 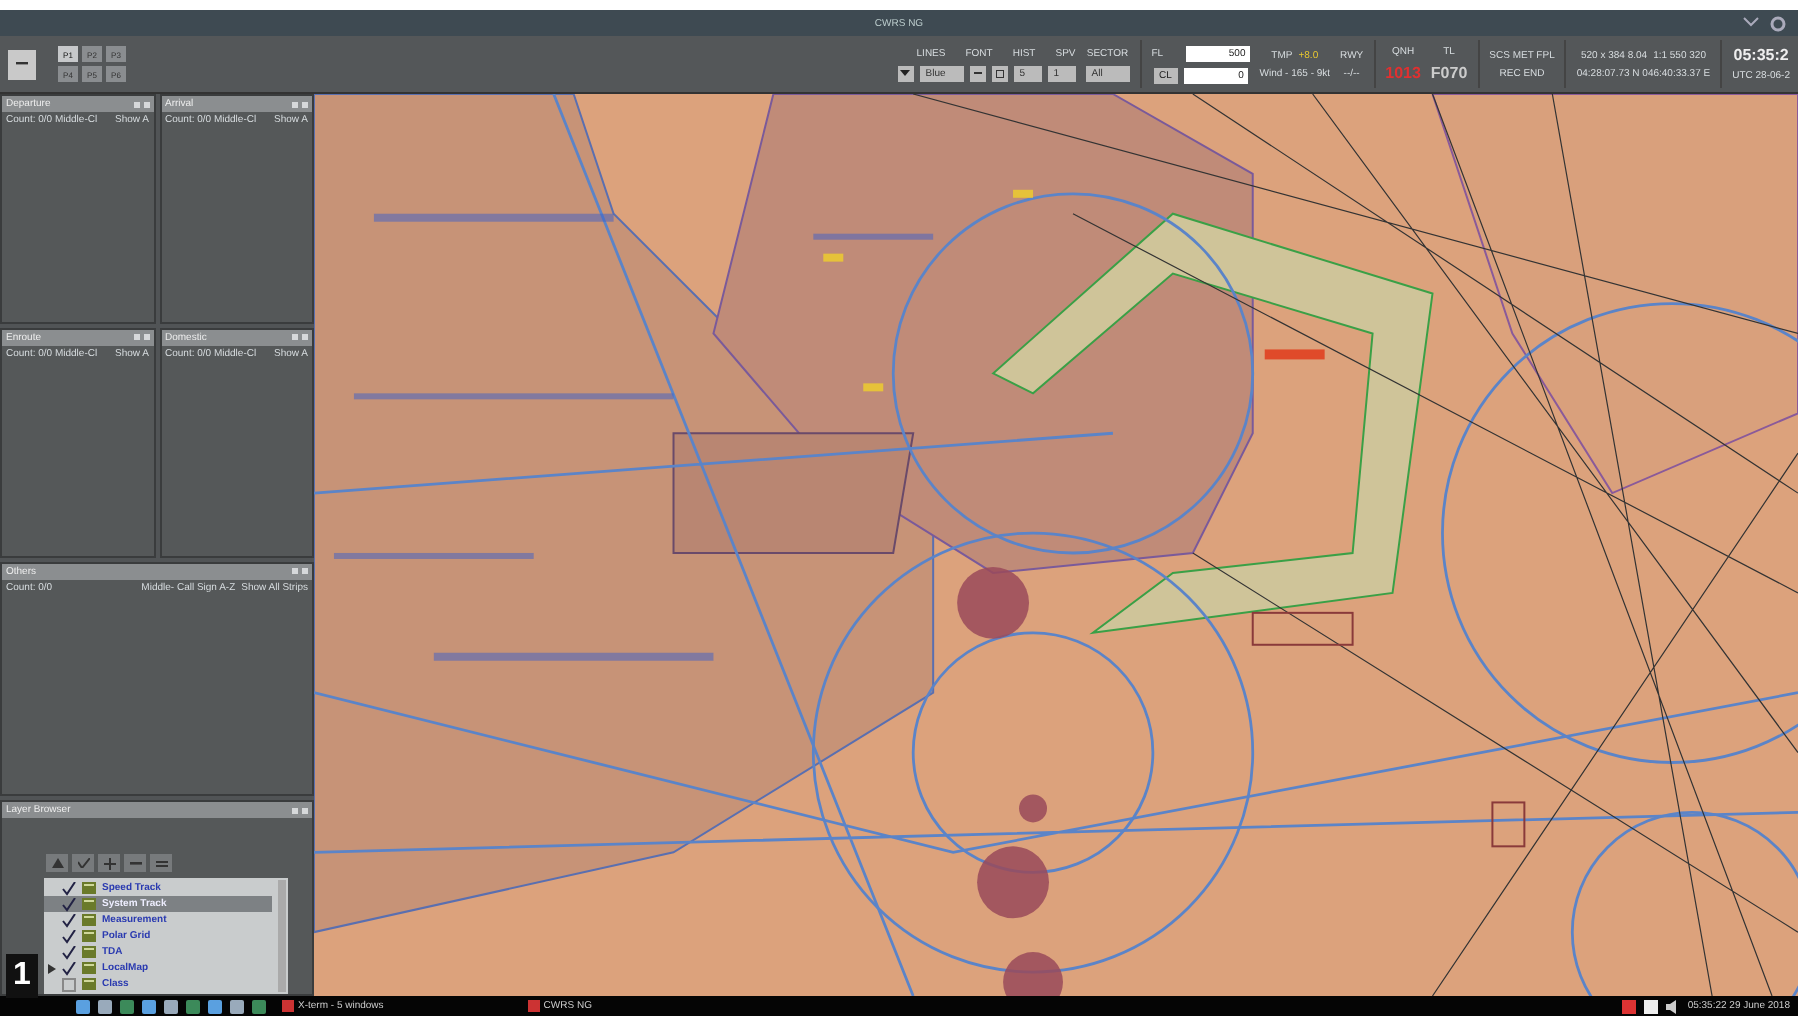 I want to click on caret-icon, so click(x=905, y=73).